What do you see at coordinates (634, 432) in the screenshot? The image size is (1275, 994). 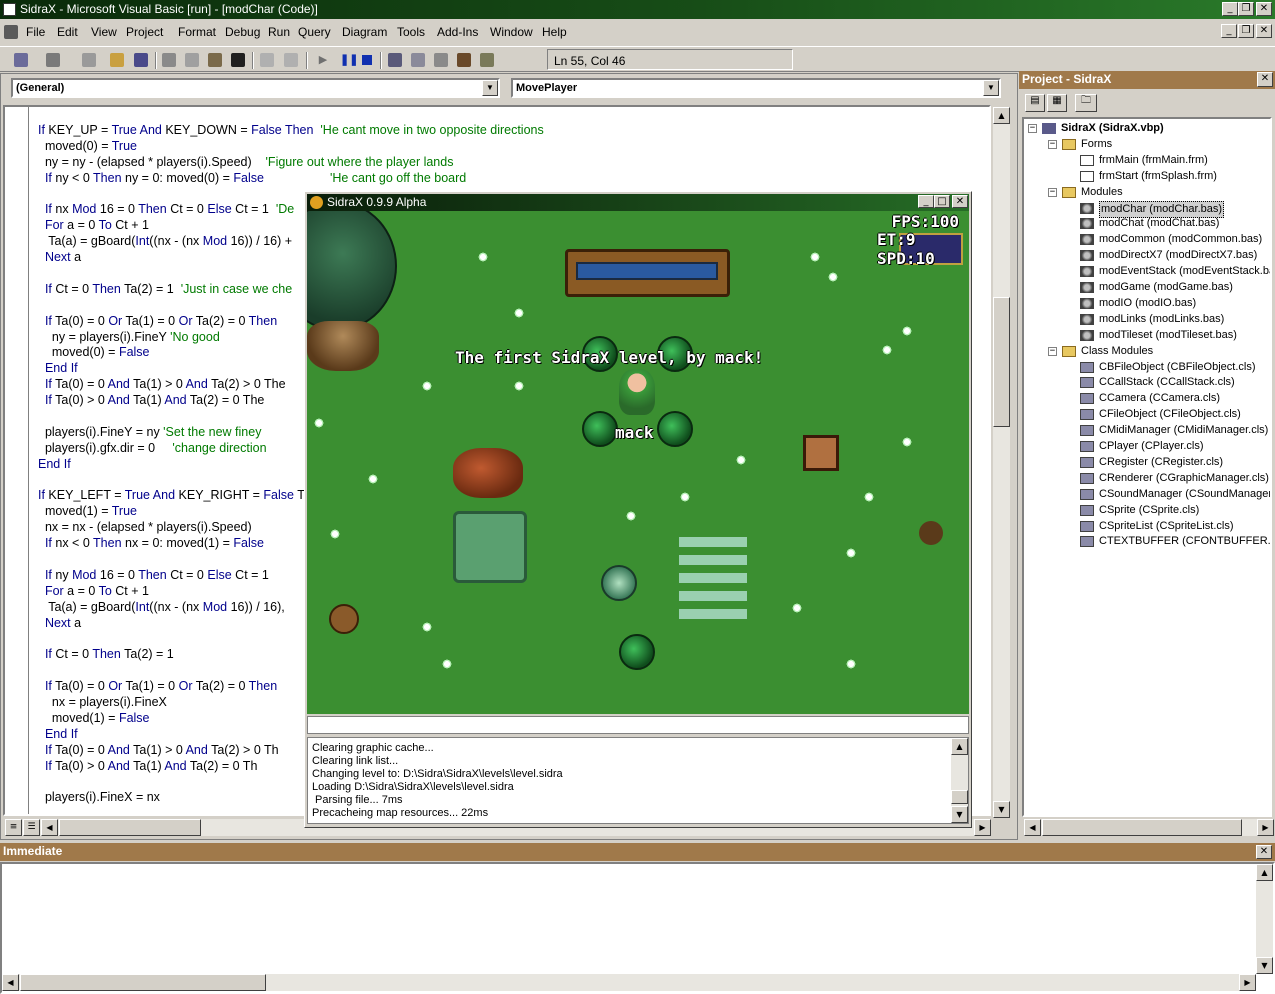 I see `player-name-label: mack` at bounding box center [634, 432].